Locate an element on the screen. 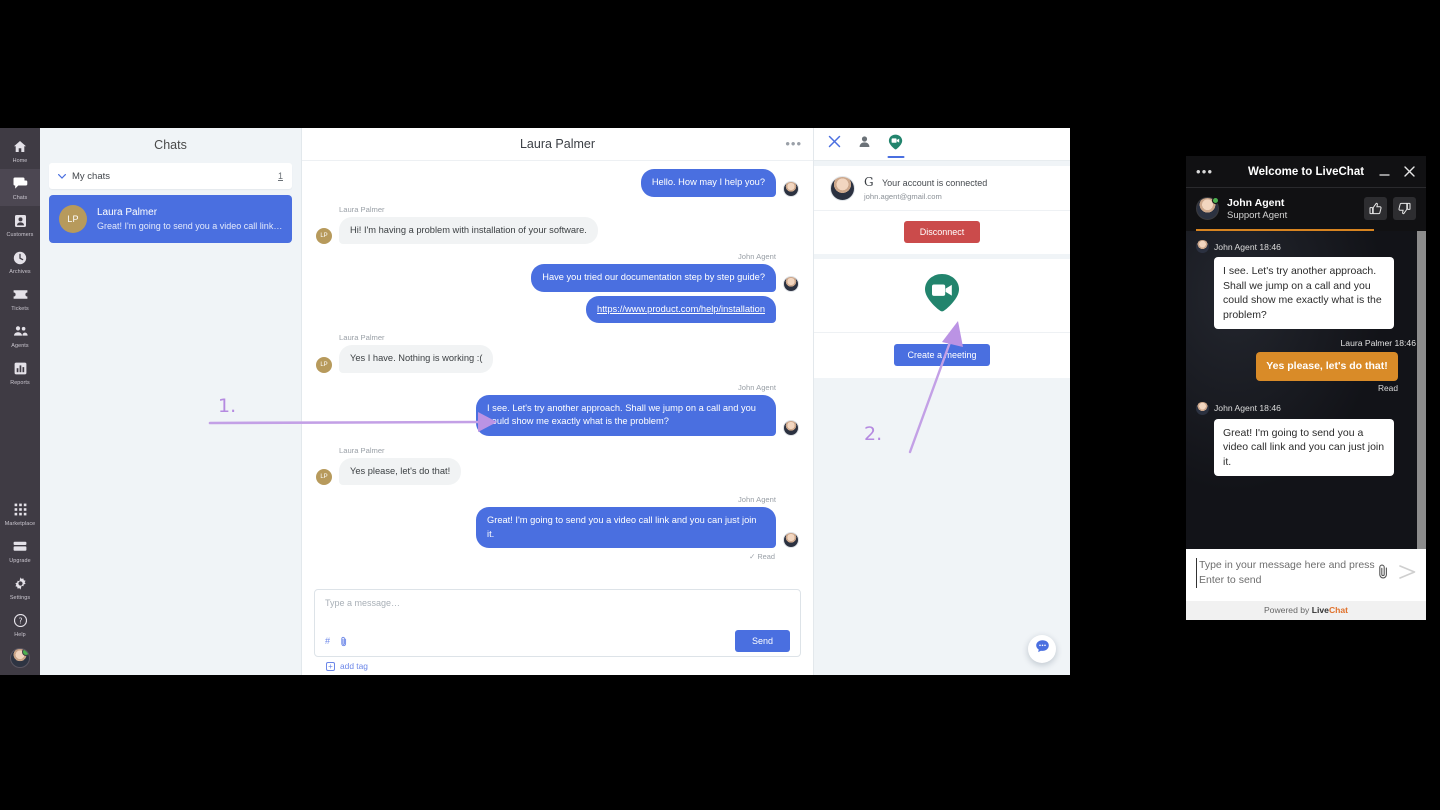 Image resolution: width=1440 pixels, height=810 pixels. sidebar-item-help: ? Help is located at coordinates (20, 624).